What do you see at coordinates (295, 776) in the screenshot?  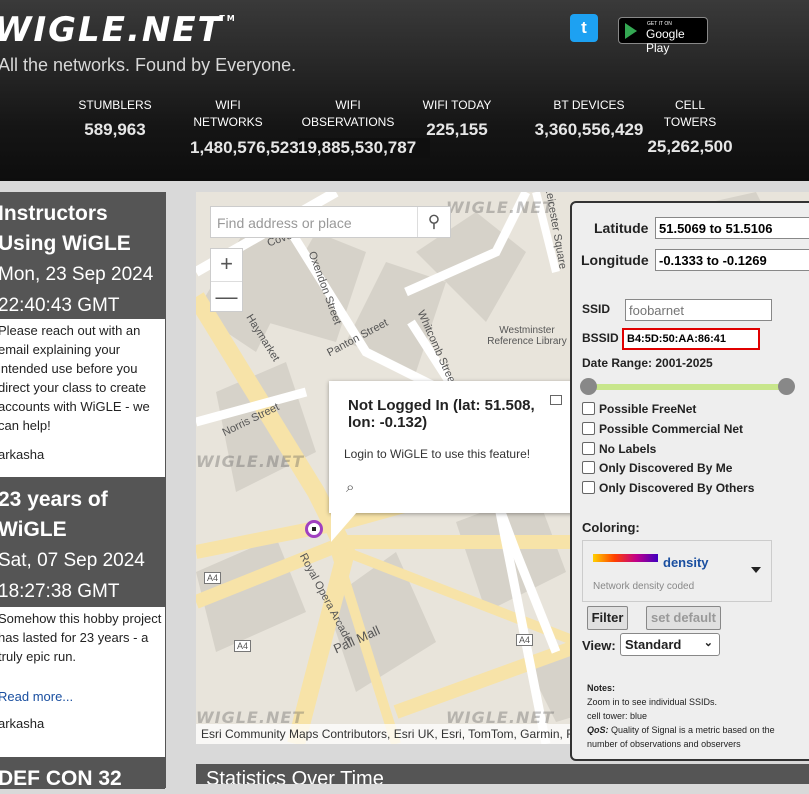 I see `section-title: Statistics Over Time` at bounding box center [295, 776].